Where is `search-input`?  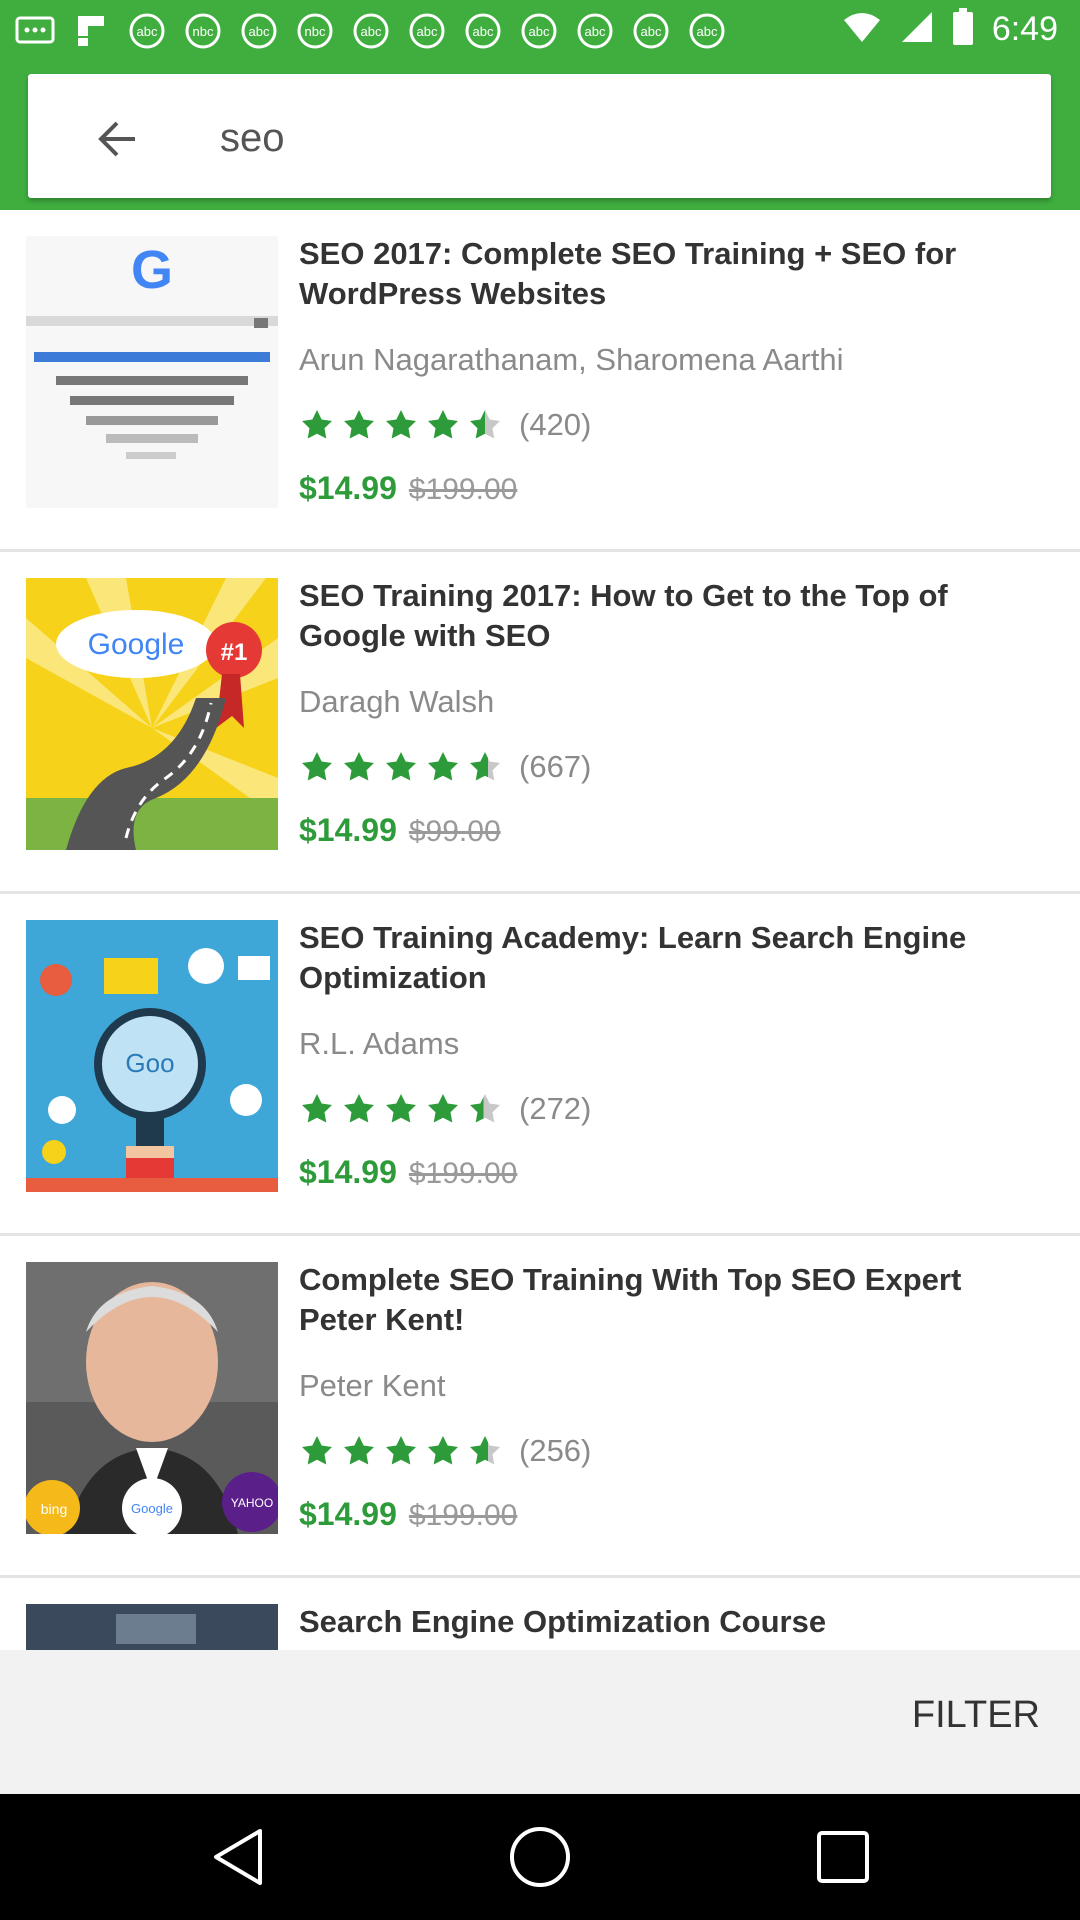 search-input is located at coordinates (620, 138).